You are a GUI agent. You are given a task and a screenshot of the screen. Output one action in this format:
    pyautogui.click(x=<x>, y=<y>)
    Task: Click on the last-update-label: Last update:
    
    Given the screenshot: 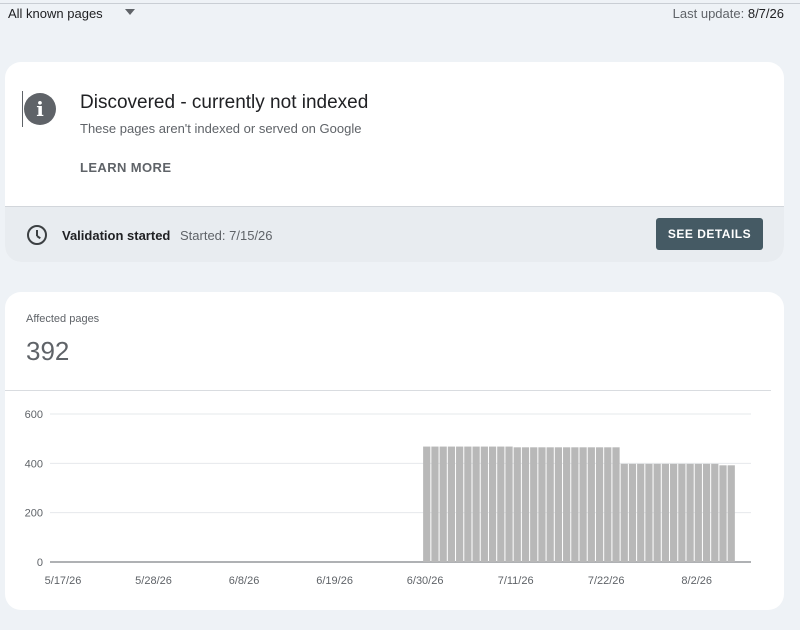 What is the action you would take?
    pyautogui.click(x=708, y=13)
    